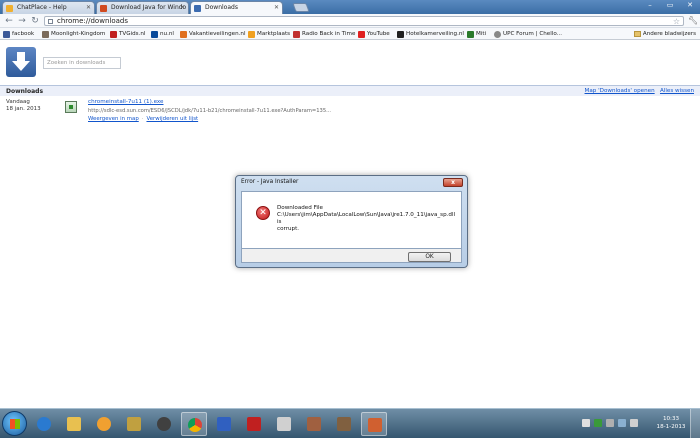  I want to click on tray-monitor-icon, so click(622, 423).